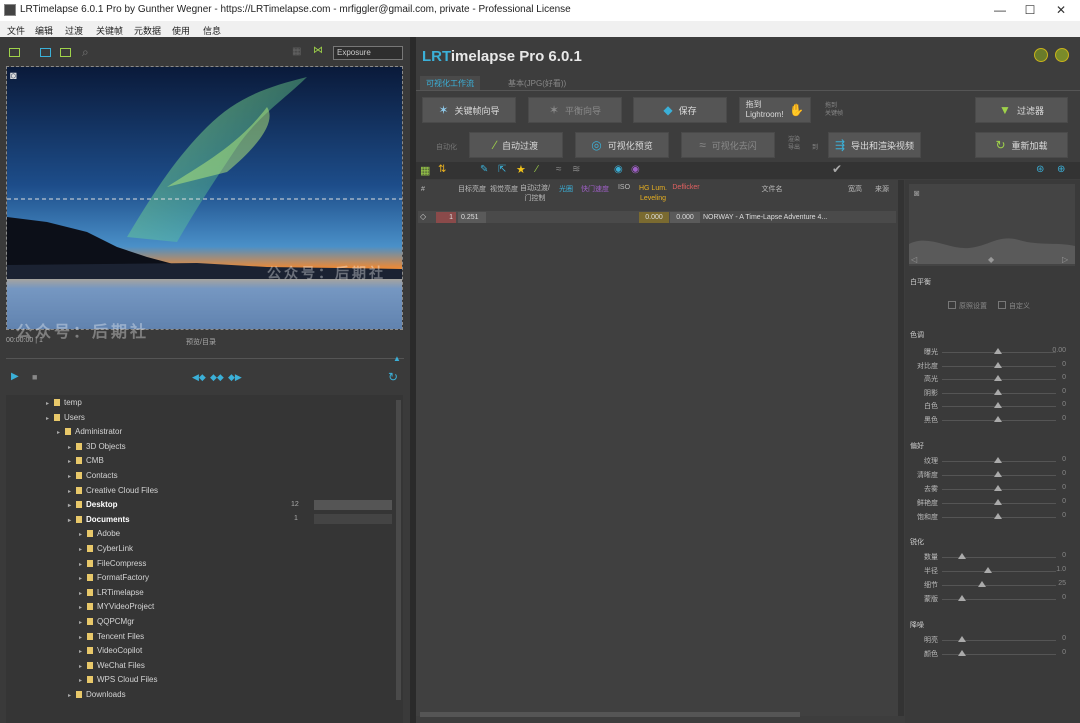  Describe the element at coordinates (990, 599) in the screenshot. I see `slider-sharpen-3: 蒙版 0` at that location.